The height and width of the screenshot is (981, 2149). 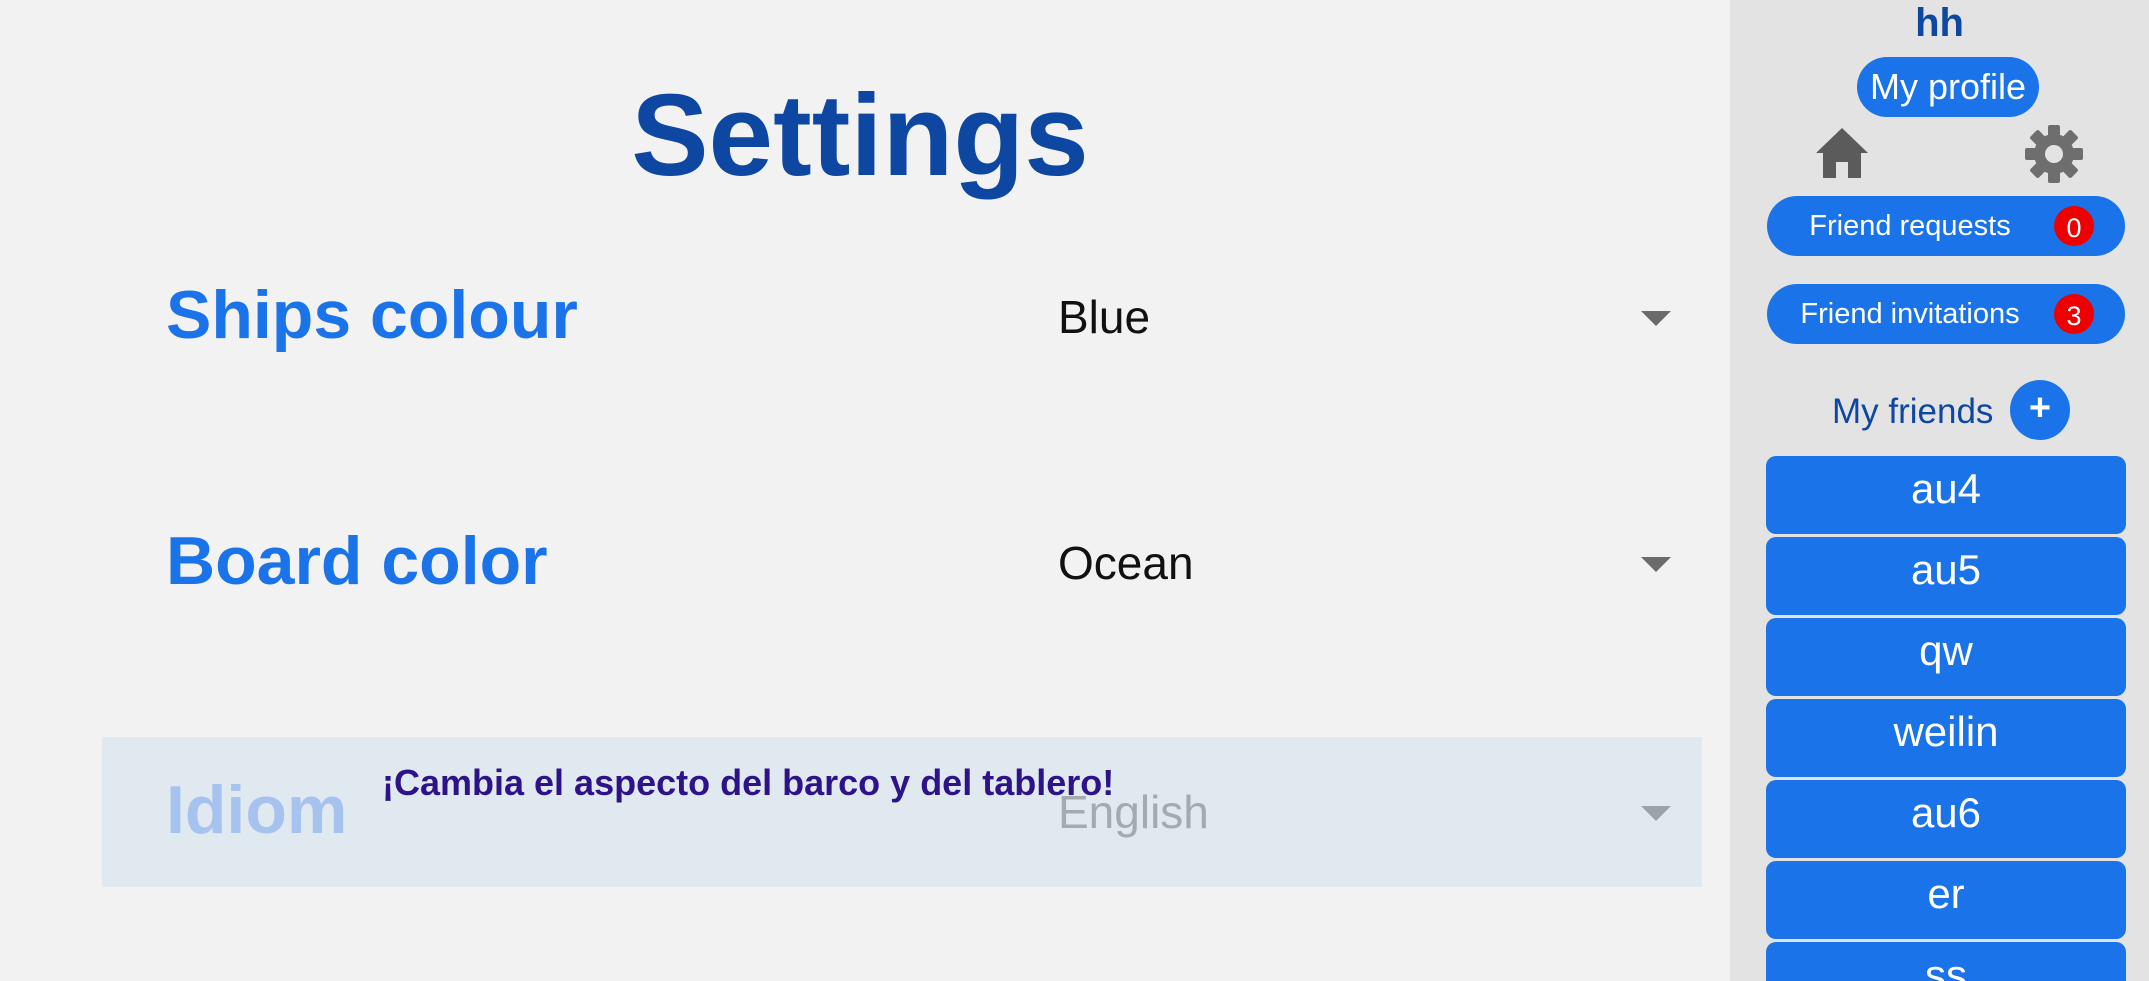 What do you see at coordinates (2040, 410) in the screenshot?
I see `add-friend-button: +` at bounding box center [2040, 410].